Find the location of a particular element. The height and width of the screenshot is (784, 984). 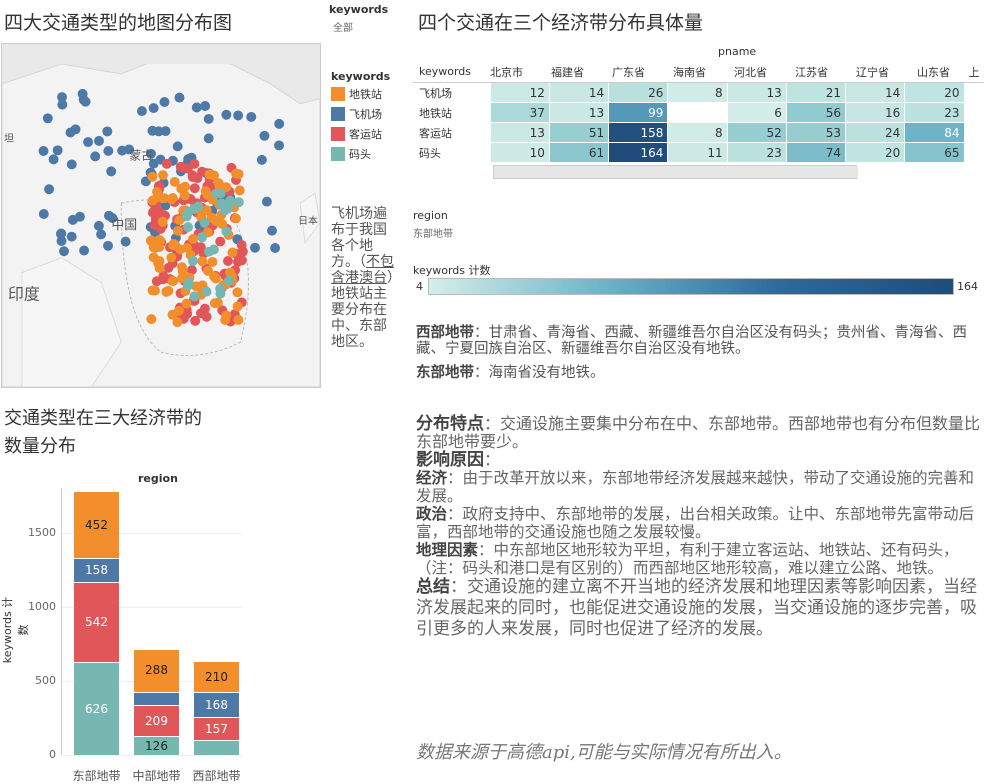

heat-cell: 21 is located at coordinates (816, 93).